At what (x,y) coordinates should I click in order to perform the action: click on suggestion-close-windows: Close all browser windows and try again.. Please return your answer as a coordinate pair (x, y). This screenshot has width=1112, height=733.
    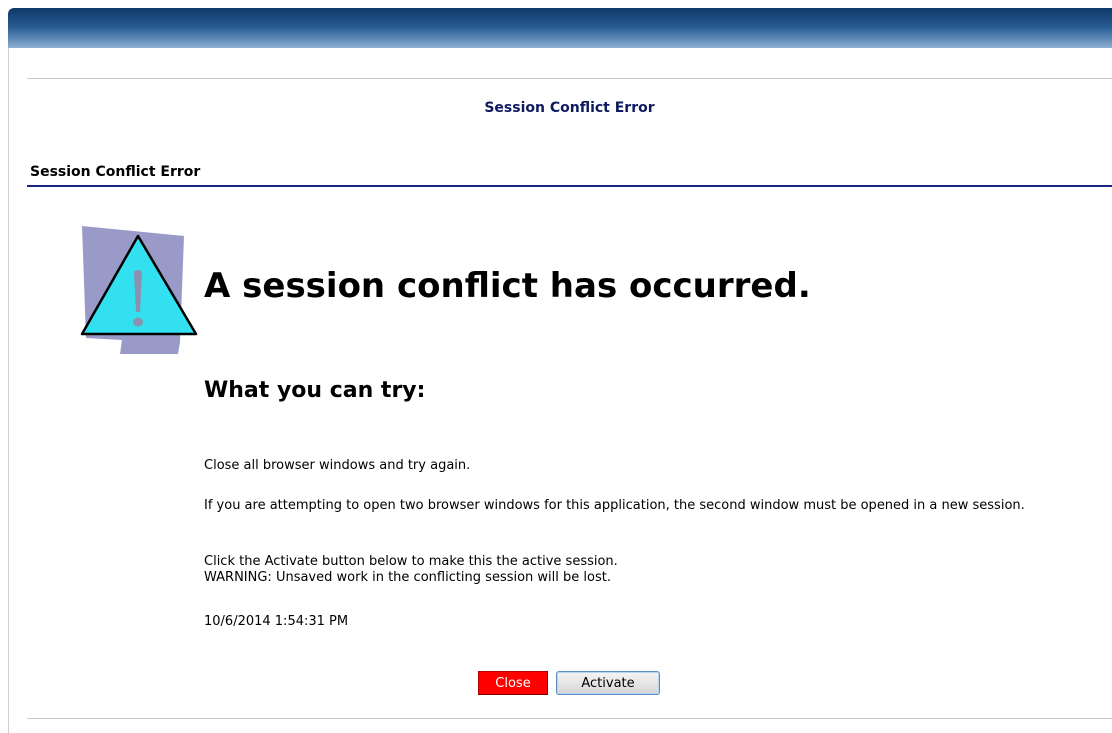
    Looking at the image, I should click on (337, 465).